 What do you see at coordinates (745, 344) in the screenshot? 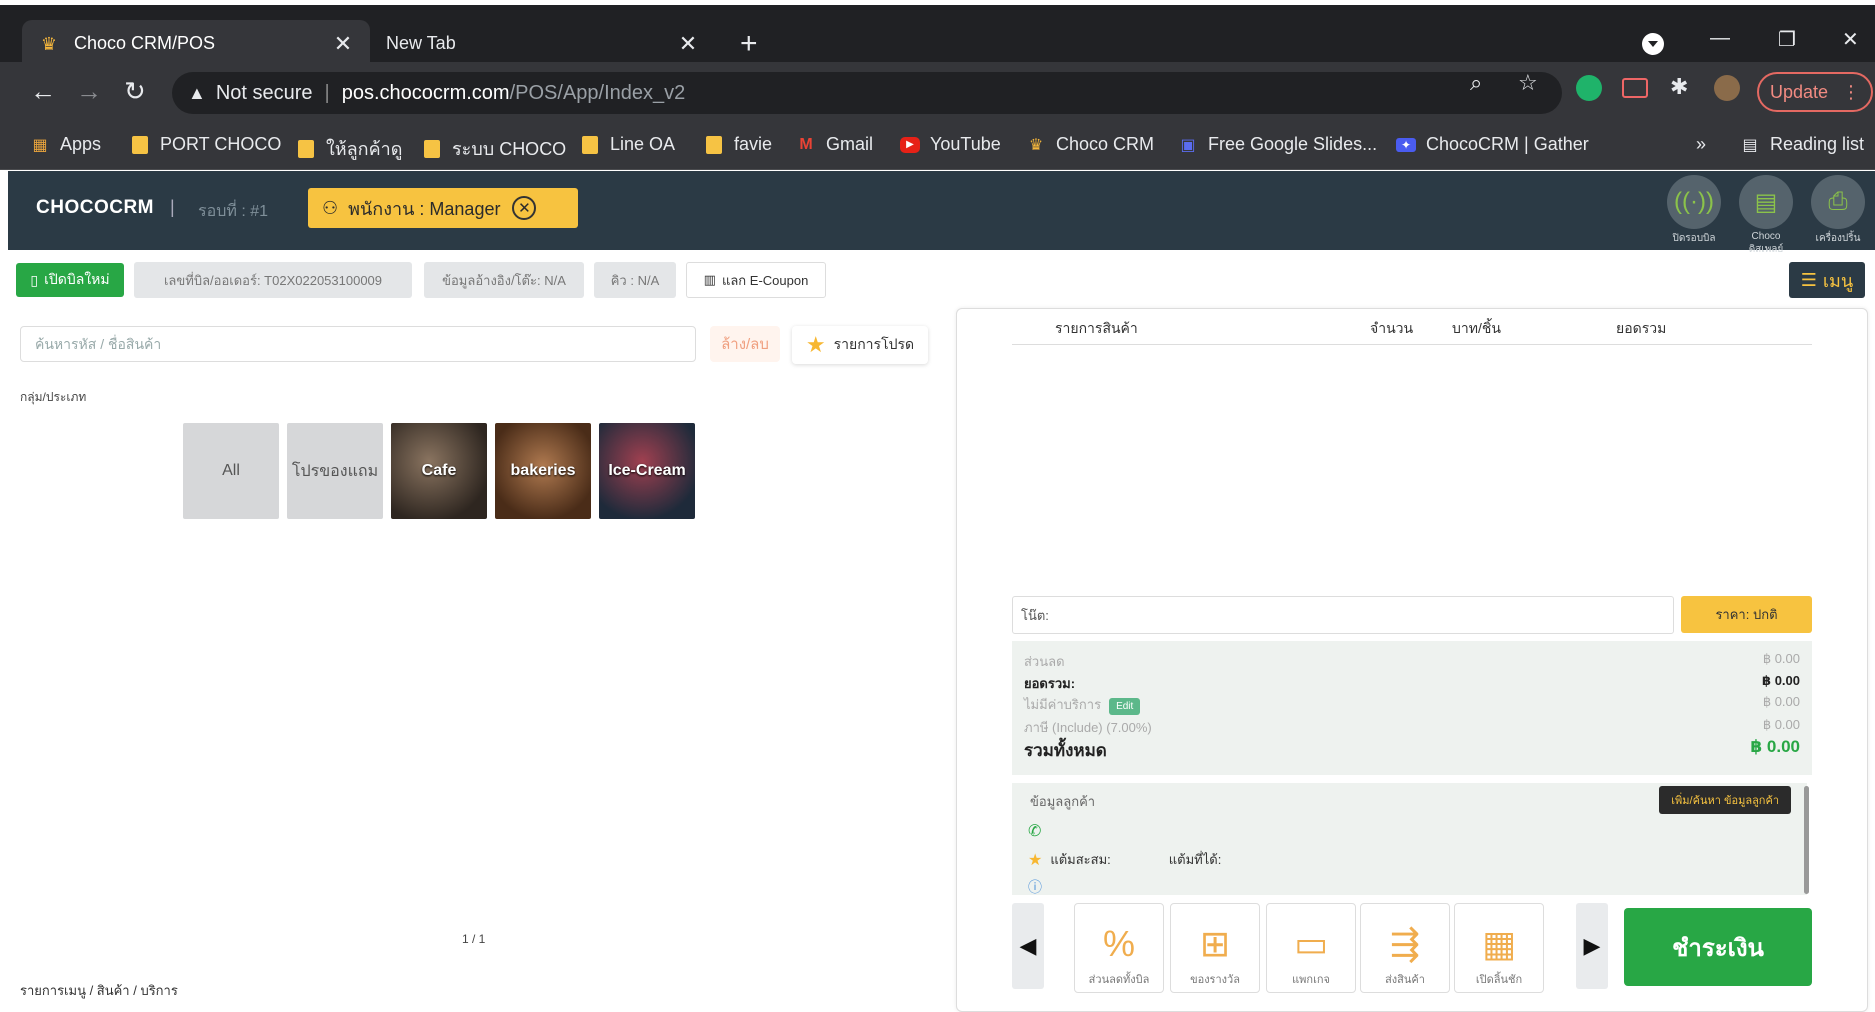
I see `clear-button: ล้าง/ลบ` at bounding box center [745, 344].